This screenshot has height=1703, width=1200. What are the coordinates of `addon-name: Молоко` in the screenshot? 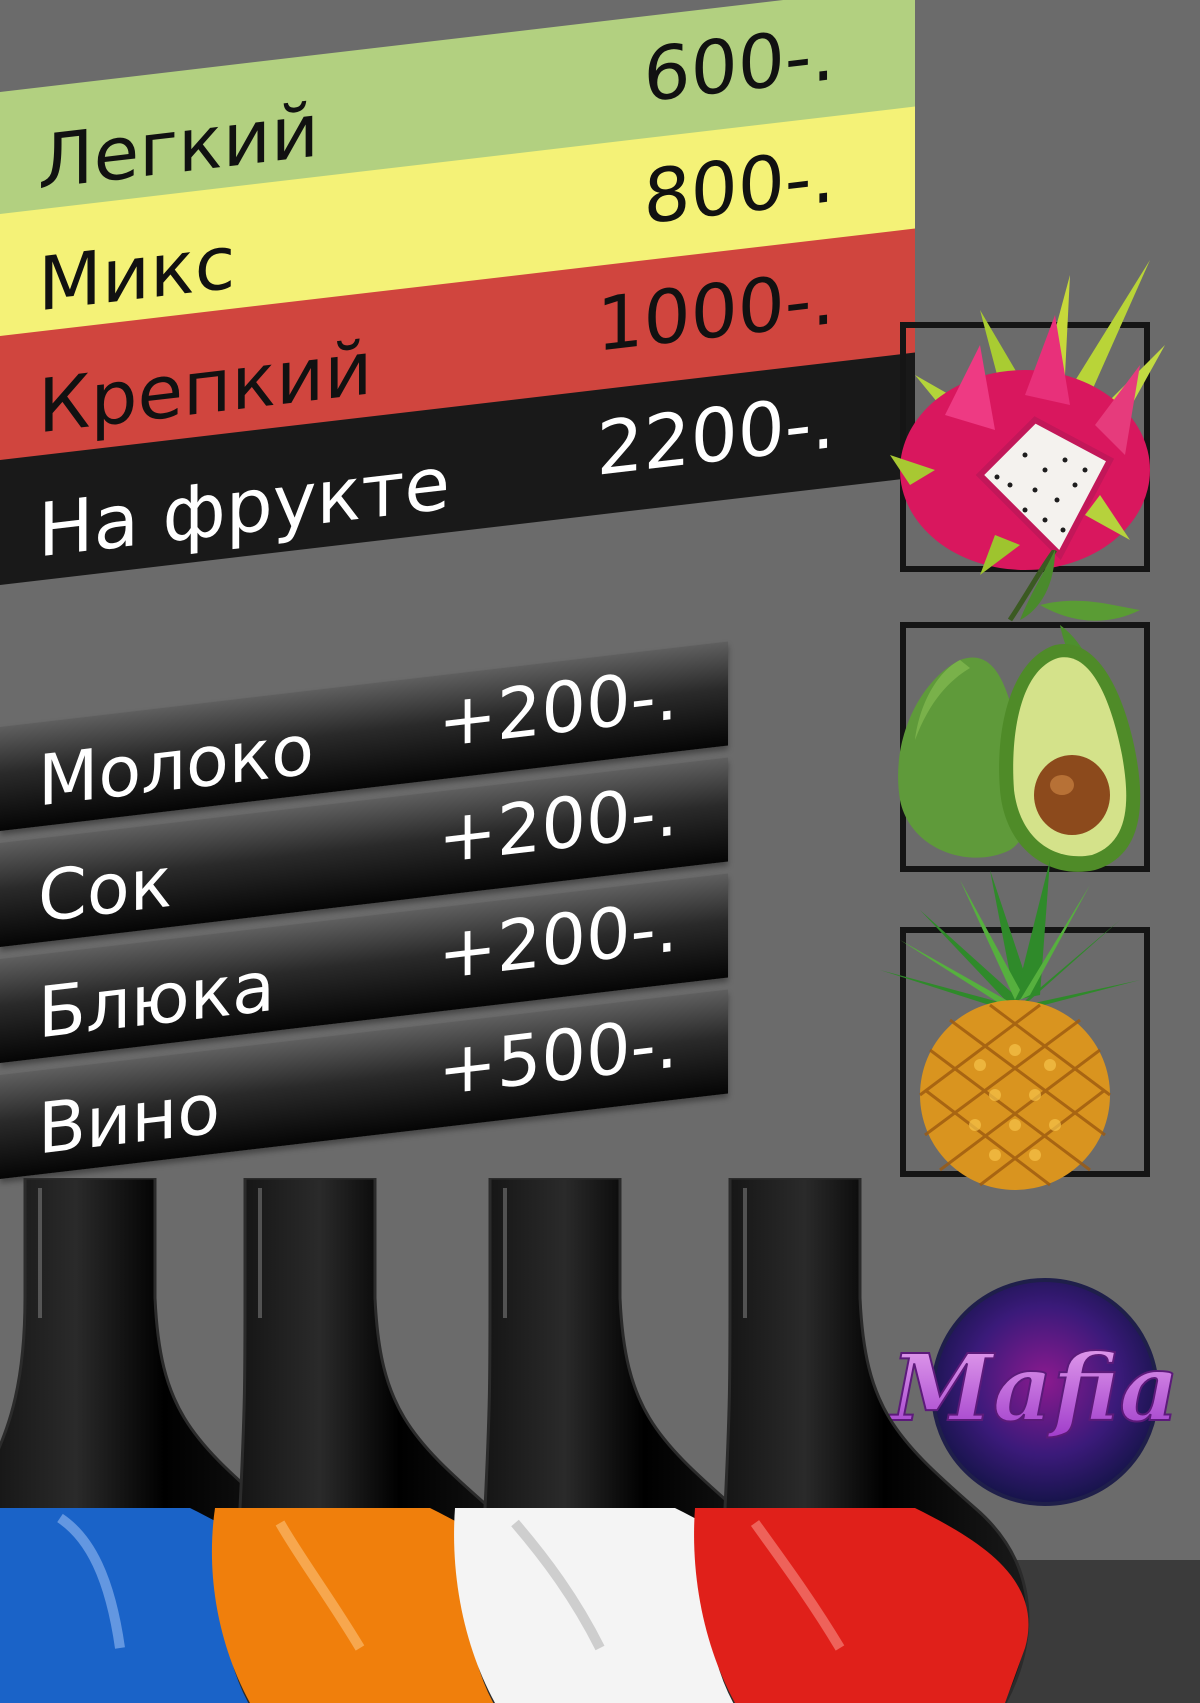 It's located at (176, 765).